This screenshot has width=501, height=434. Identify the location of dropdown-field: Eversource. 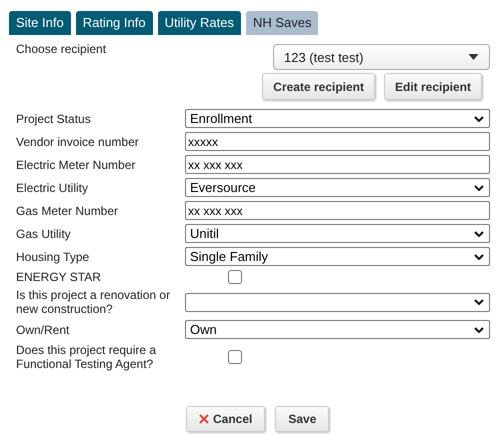
(337, 187).